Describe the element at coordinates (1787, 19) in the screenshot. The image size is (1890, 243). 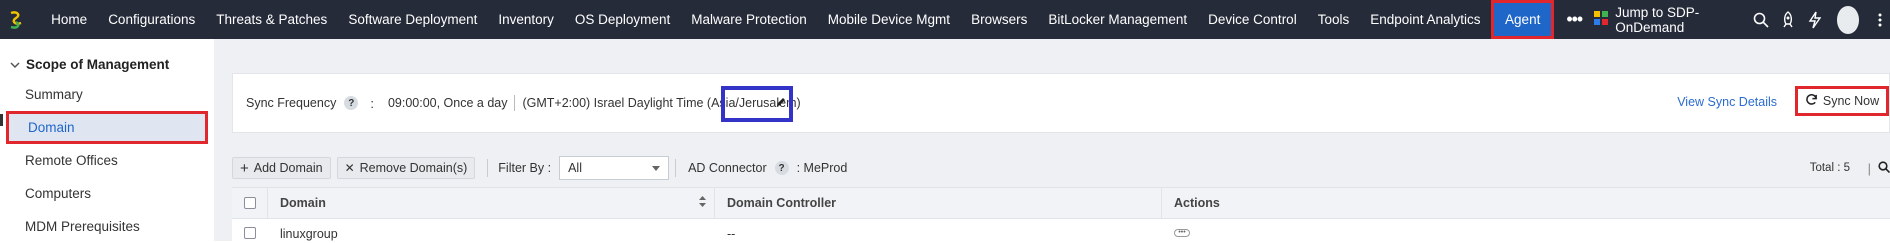
I see `rocket-icon` at that location.